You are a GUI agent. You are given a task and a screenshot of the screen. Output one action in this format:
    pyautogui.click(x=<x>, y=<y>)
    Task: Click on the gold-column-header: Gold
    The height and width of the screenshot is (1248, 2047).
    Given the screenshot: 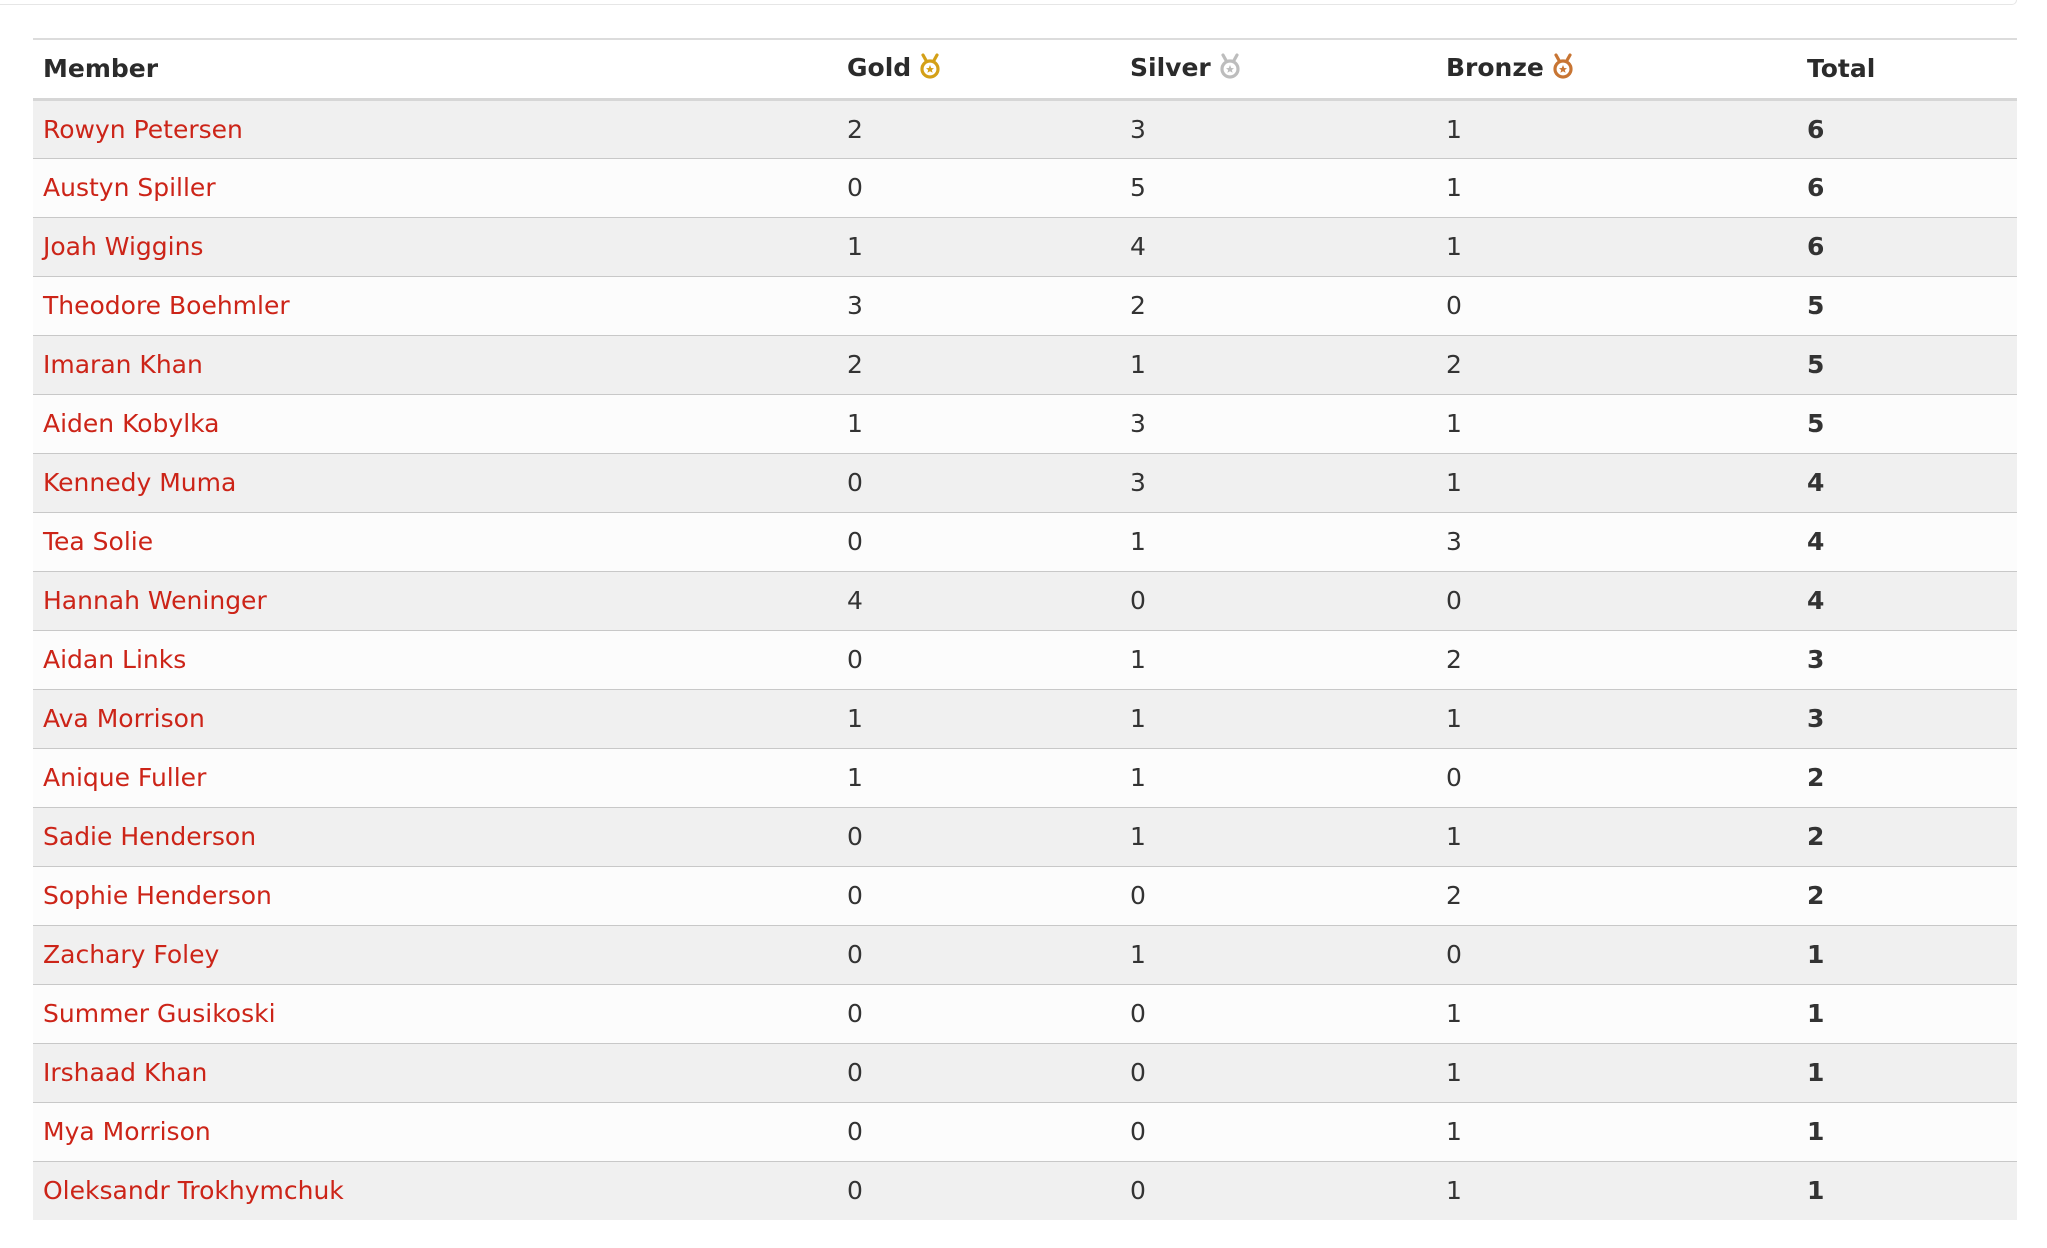 What is the action you would take?
    pyautogui.click(x=978, y=70)
    